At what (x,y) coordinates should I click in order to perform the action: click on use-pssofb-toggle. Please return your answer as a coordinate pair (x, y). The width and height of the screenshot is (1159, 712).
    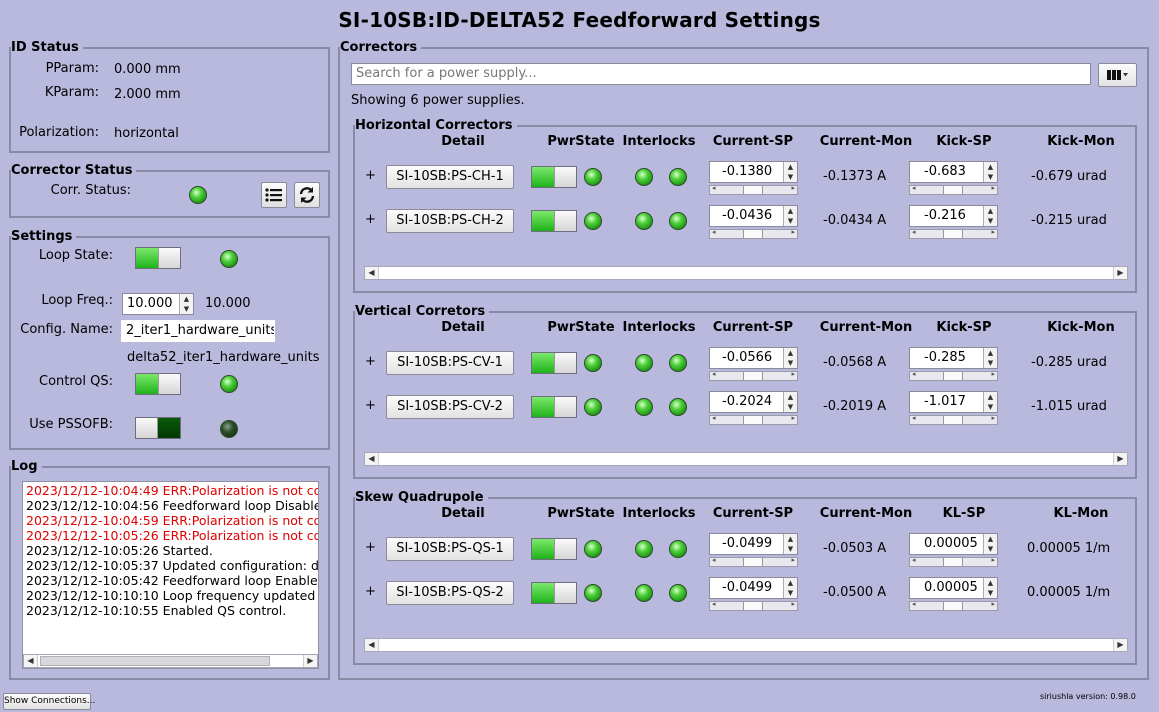
    Looking at the image, I should click on (158, 428).